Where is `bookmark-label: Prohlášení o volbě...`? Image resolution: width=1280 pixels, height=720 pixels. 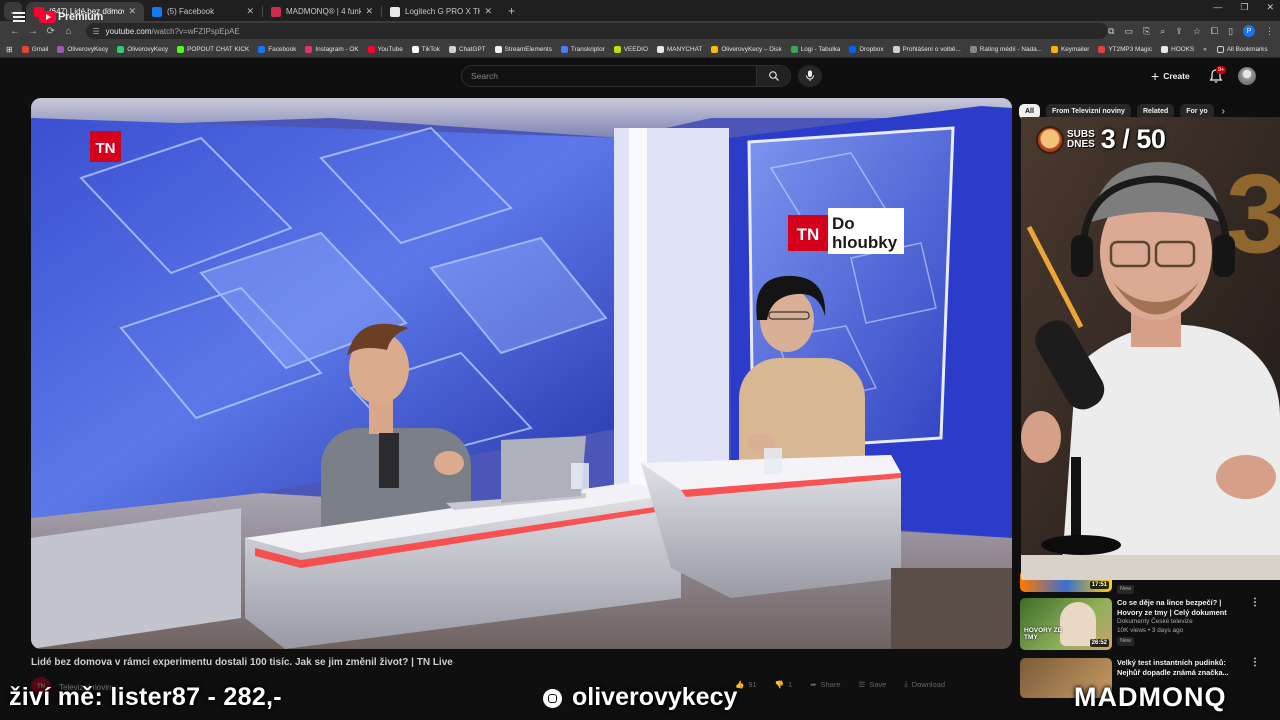 bookmark-label: Prohlášení o volbě... is located at coordinates (931, 49).